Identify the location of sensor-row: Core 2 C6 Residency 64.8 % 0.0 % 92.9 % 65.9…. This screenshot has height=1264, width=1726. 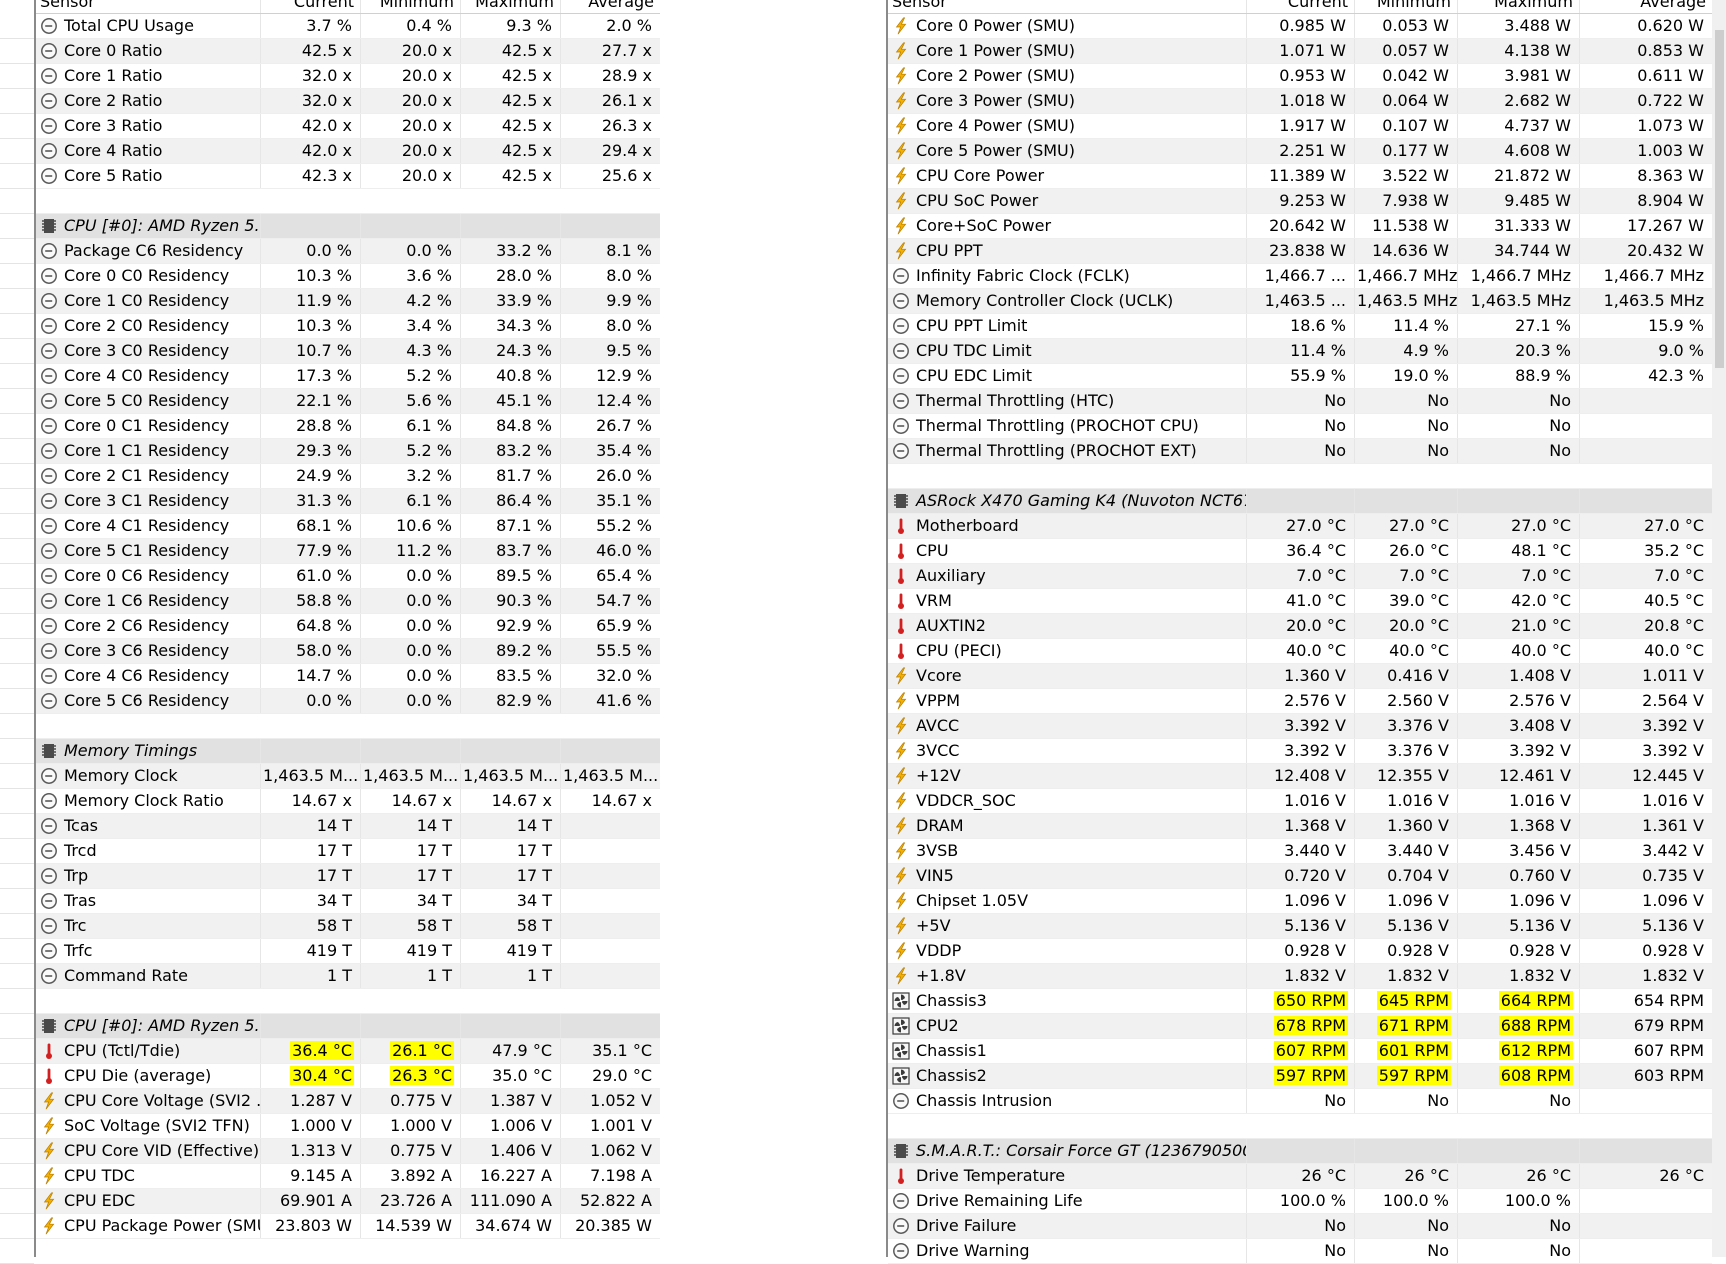
(348, 626).